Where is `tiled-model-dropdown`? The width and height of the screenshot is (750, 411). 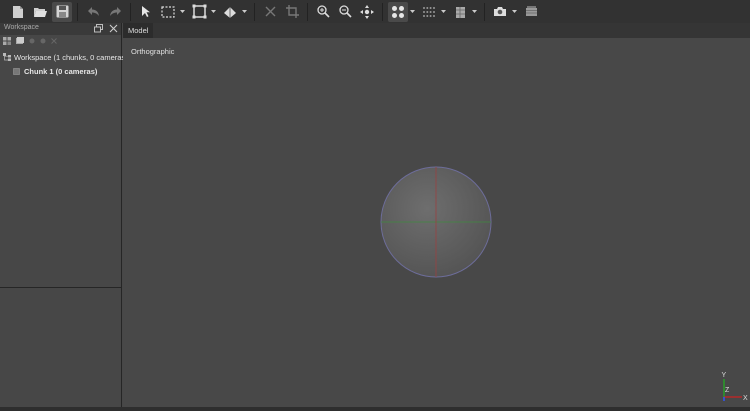
tiled-model-dropdown is located at coordinates (474, 12).